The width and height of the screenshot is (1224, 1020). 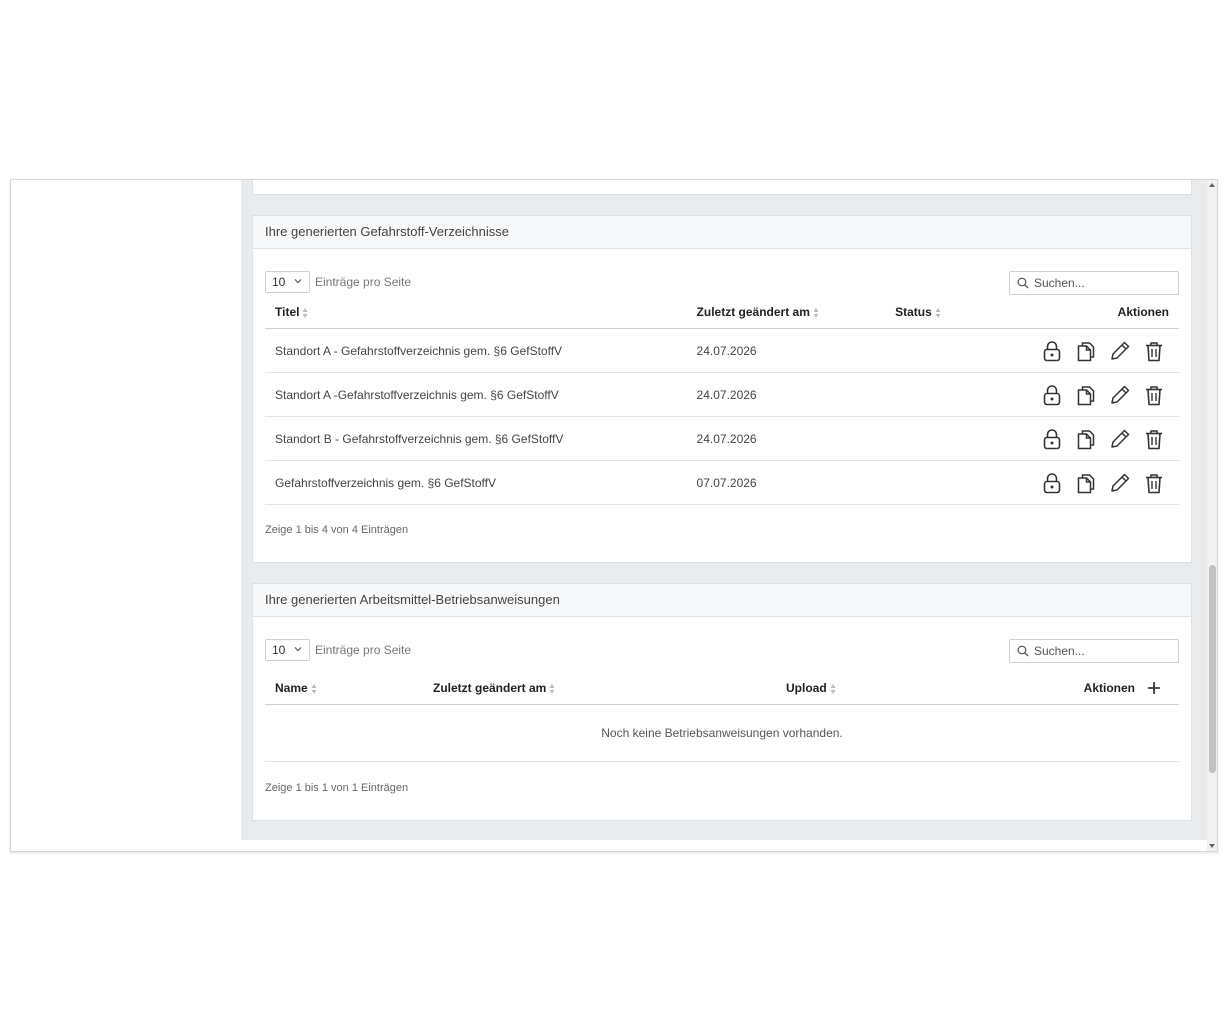 I want to click on sidebar, so click(x=126, y=515).